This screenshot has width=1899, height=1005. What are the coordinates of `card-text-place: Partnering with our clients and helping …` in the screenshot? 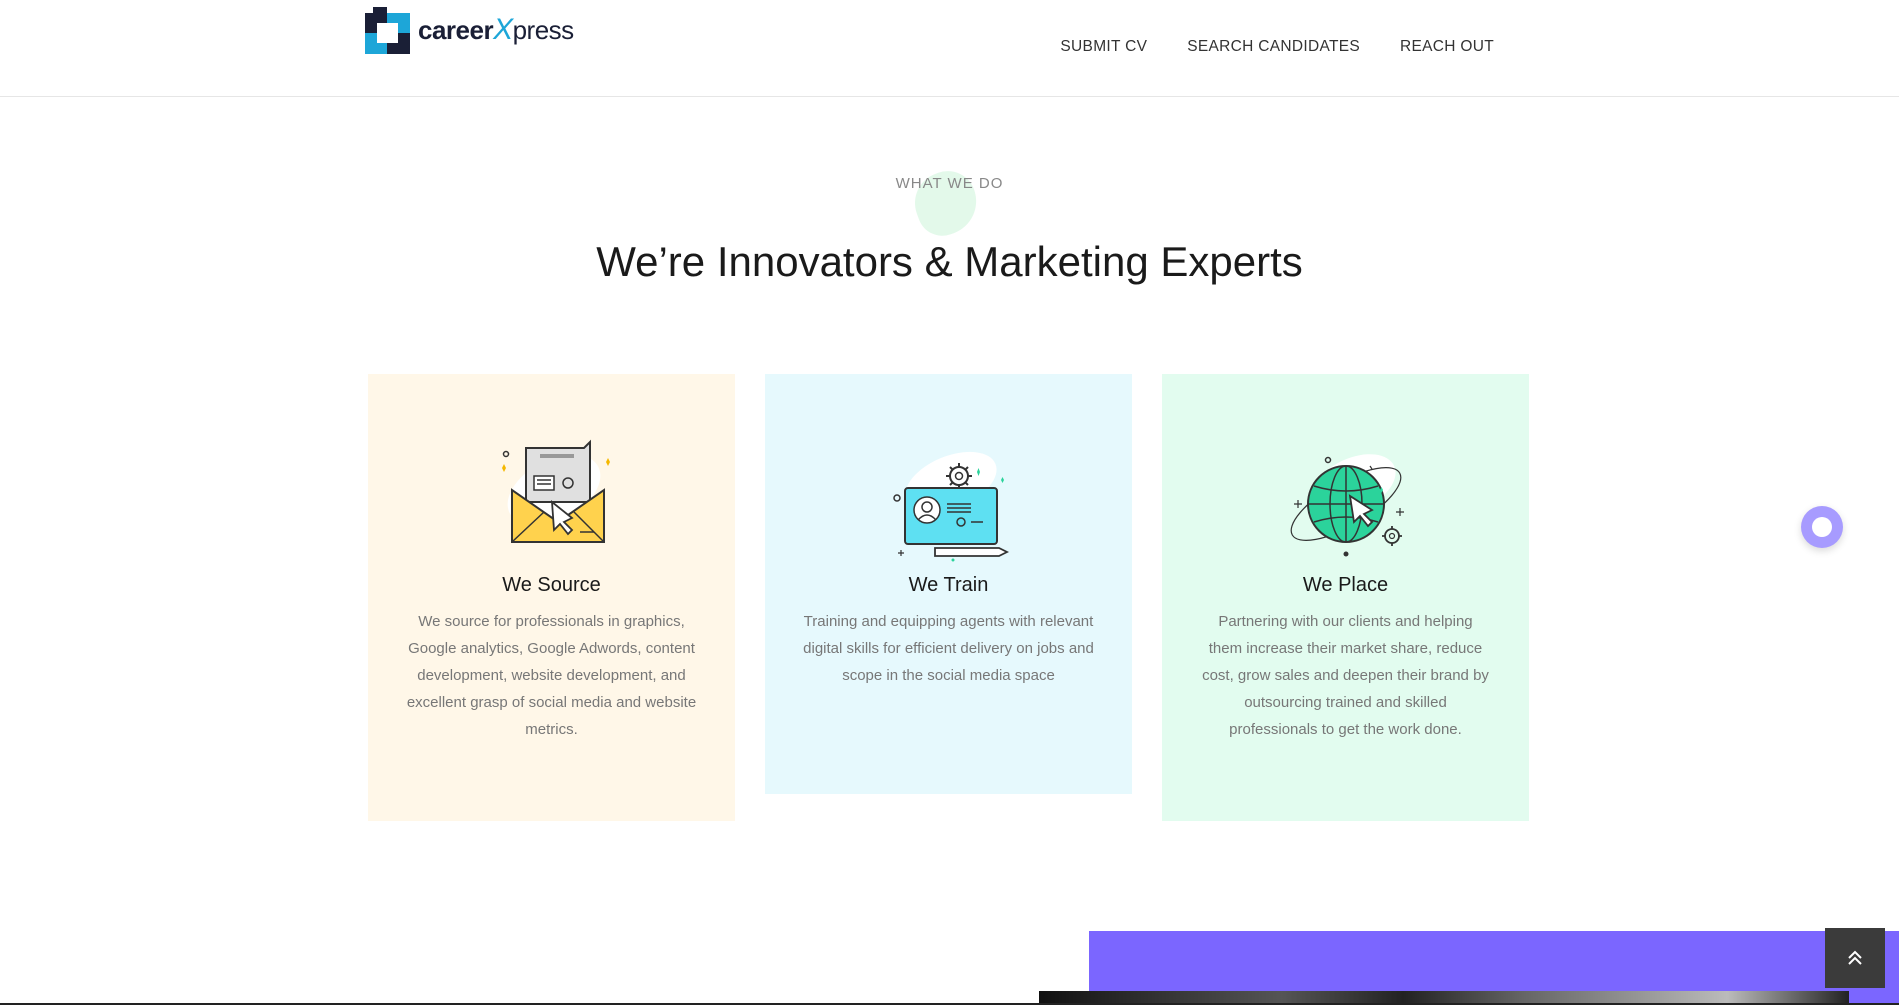 It's located at (1345, 675).